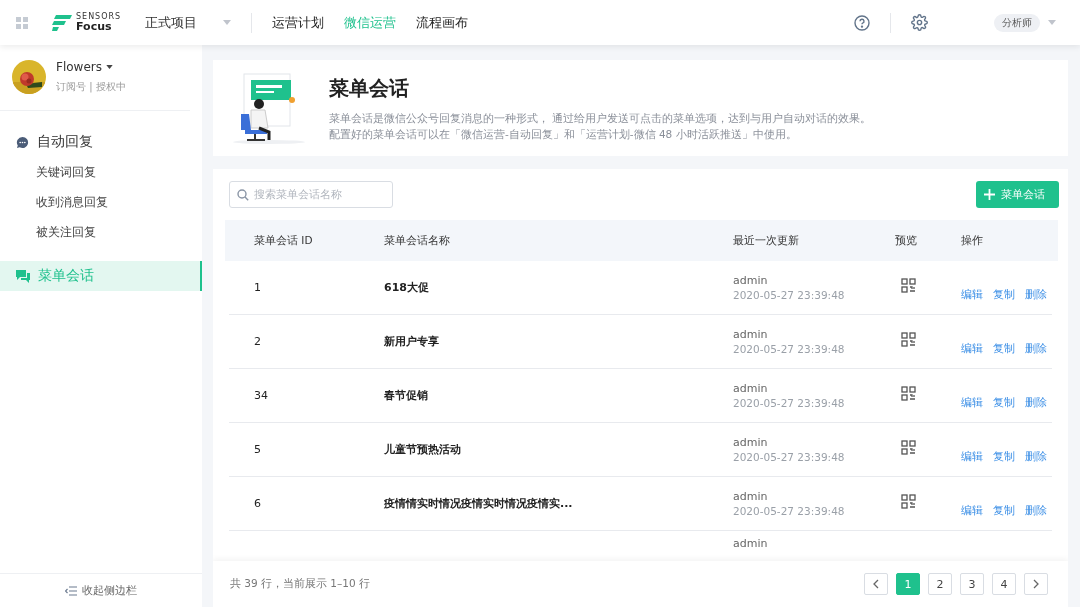 The image size is (1080, 607). I want to click on chevron-left-icon, so click(876, 584).